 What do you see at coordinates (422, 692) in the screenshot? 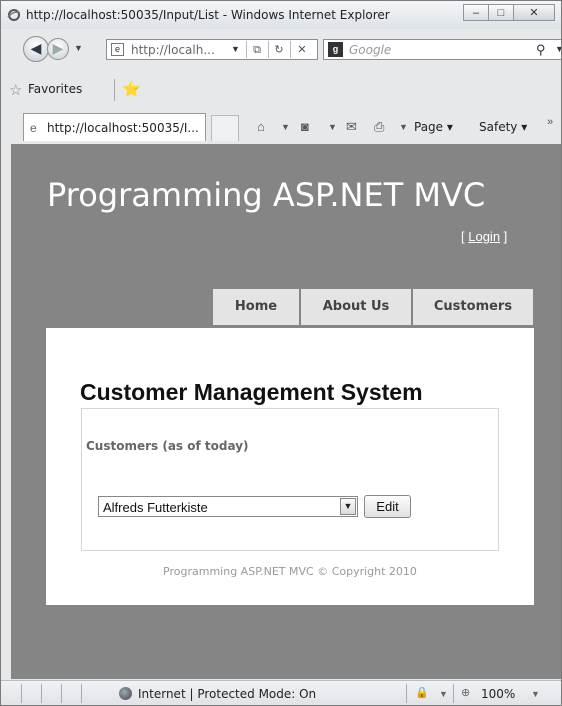
I see `protected-mode-lock-icon: 🔒` at bounding box center [422, 692].